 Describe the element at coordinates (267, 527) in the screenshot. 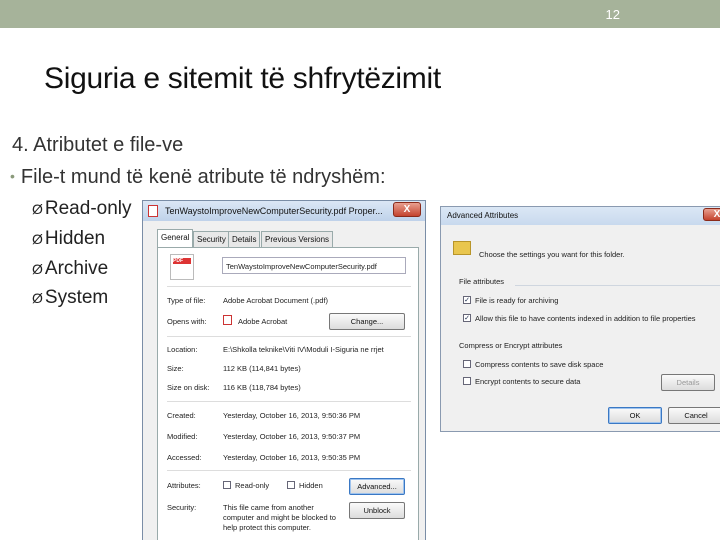

I see `security-text-line-3: help protect this computer.` at that location.